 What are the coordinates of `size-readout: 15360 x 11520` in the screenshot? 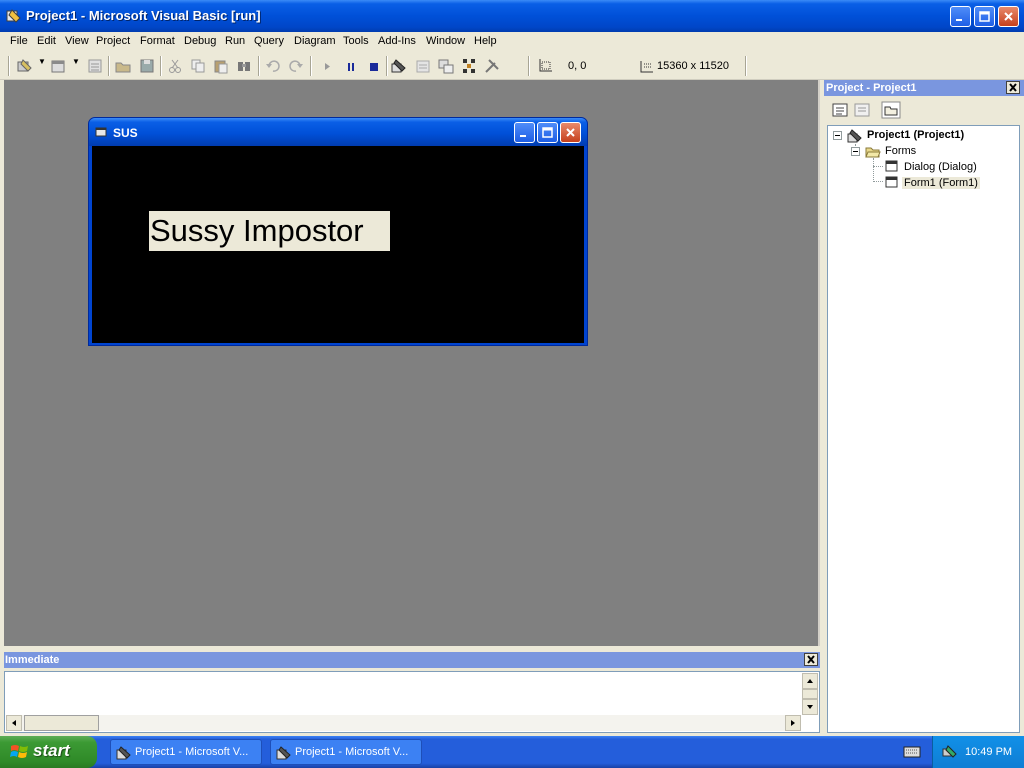 It's located at (693, 66).